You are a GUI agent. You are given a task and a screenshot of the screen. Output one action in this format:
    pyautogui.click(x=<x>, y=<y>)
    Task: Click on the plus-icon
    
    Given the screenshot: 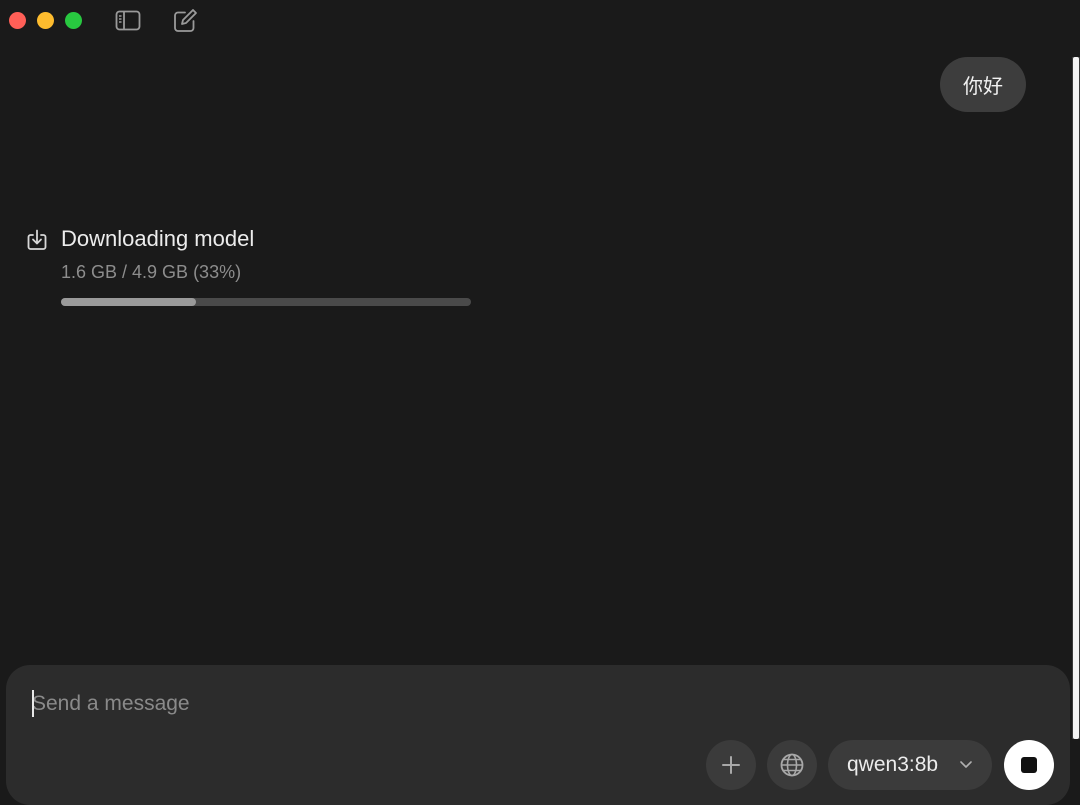 What is the action you would take?
    pyautogui.click(x=731, y=765)
    